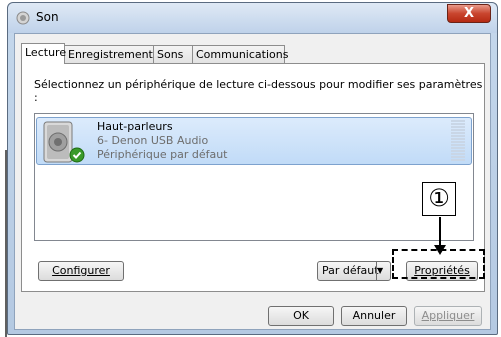 The image size is (501, 337). Describe the element at coordinates (77, 155) in the screenshot. I see `check-icon` at that location.